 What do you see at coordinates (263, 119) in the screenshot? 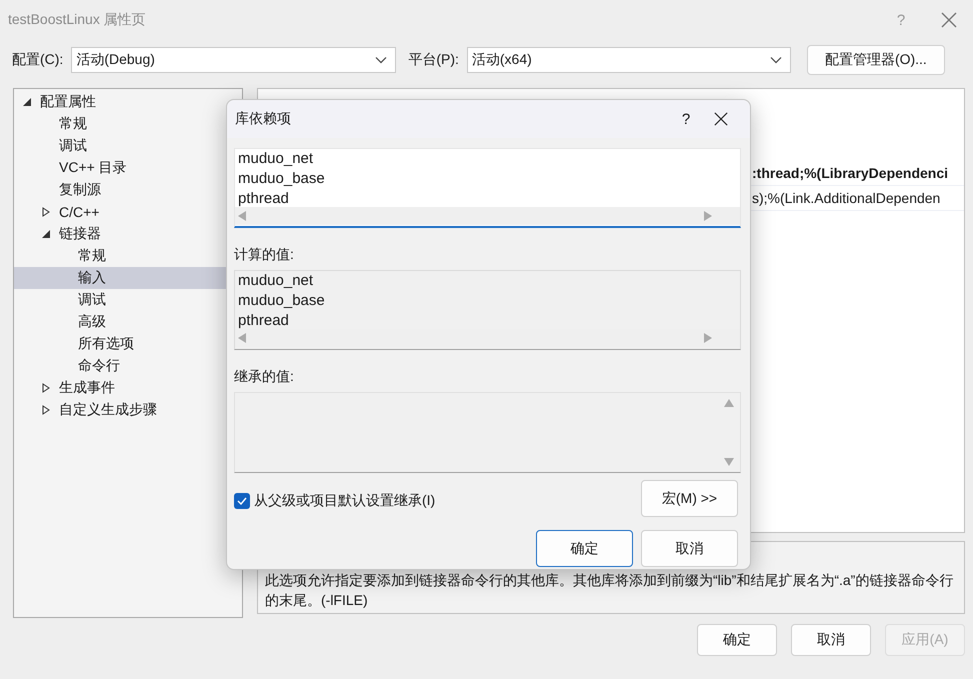
I see `dialog-title: 库依赖项` at bounding box center [263, 119].